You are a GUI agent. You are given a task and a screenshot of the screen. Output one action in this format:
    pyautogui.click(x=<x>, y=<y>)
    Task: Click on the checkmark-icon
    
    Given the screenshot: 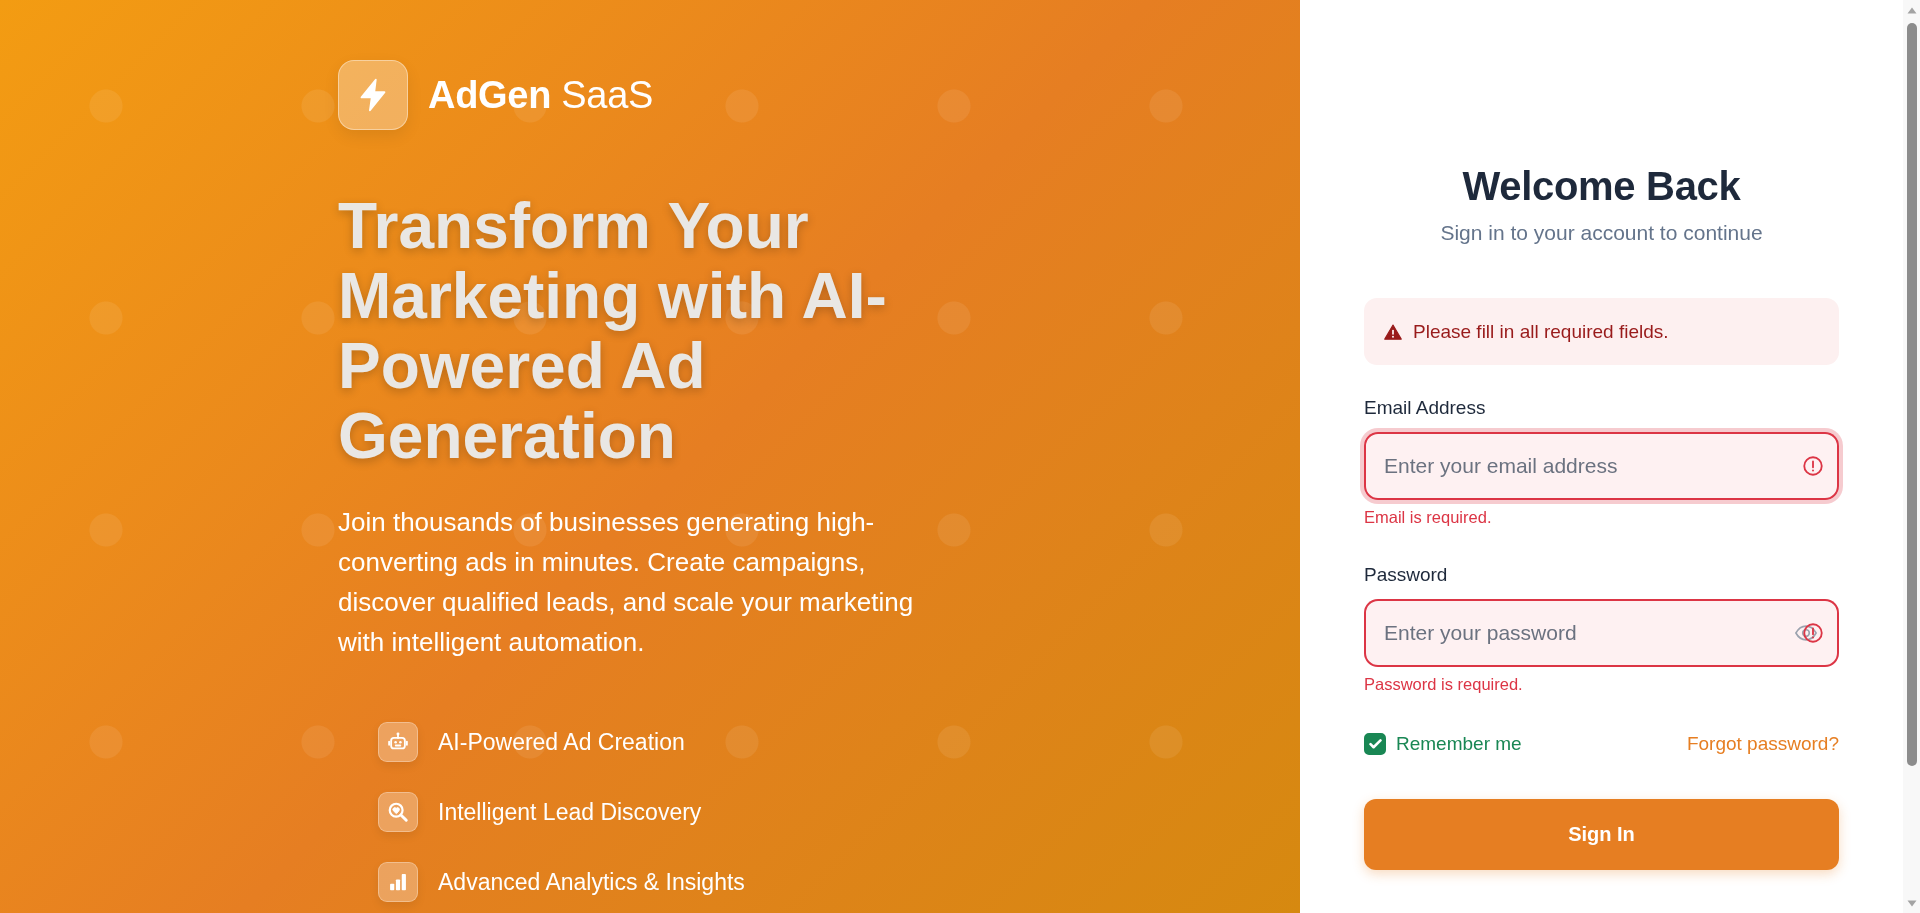 What is the action you would take?
    pyautogui.click(x=1375, y=744)
    